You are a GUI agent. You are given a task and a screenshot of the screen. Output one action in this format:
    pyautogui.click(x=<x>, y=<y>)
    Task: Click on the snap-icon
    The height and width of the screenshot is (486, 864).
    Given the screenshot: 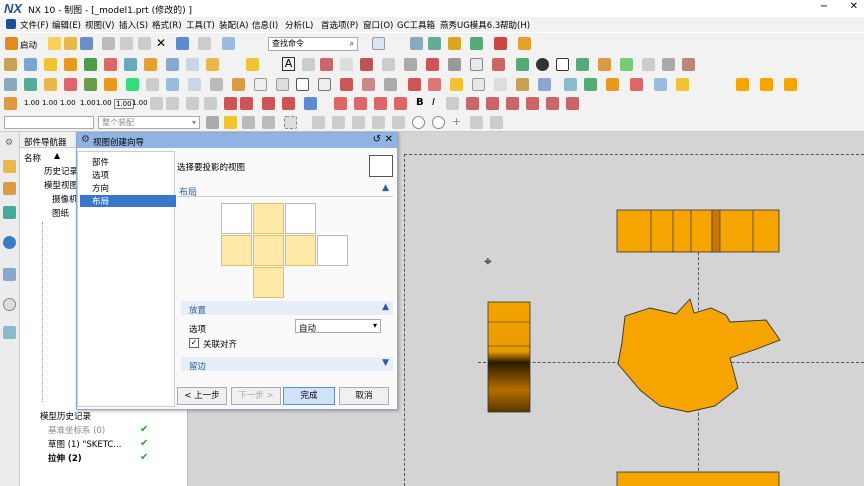 What is the action you would take?
    pyautogui.click(x=612, y=84)
    